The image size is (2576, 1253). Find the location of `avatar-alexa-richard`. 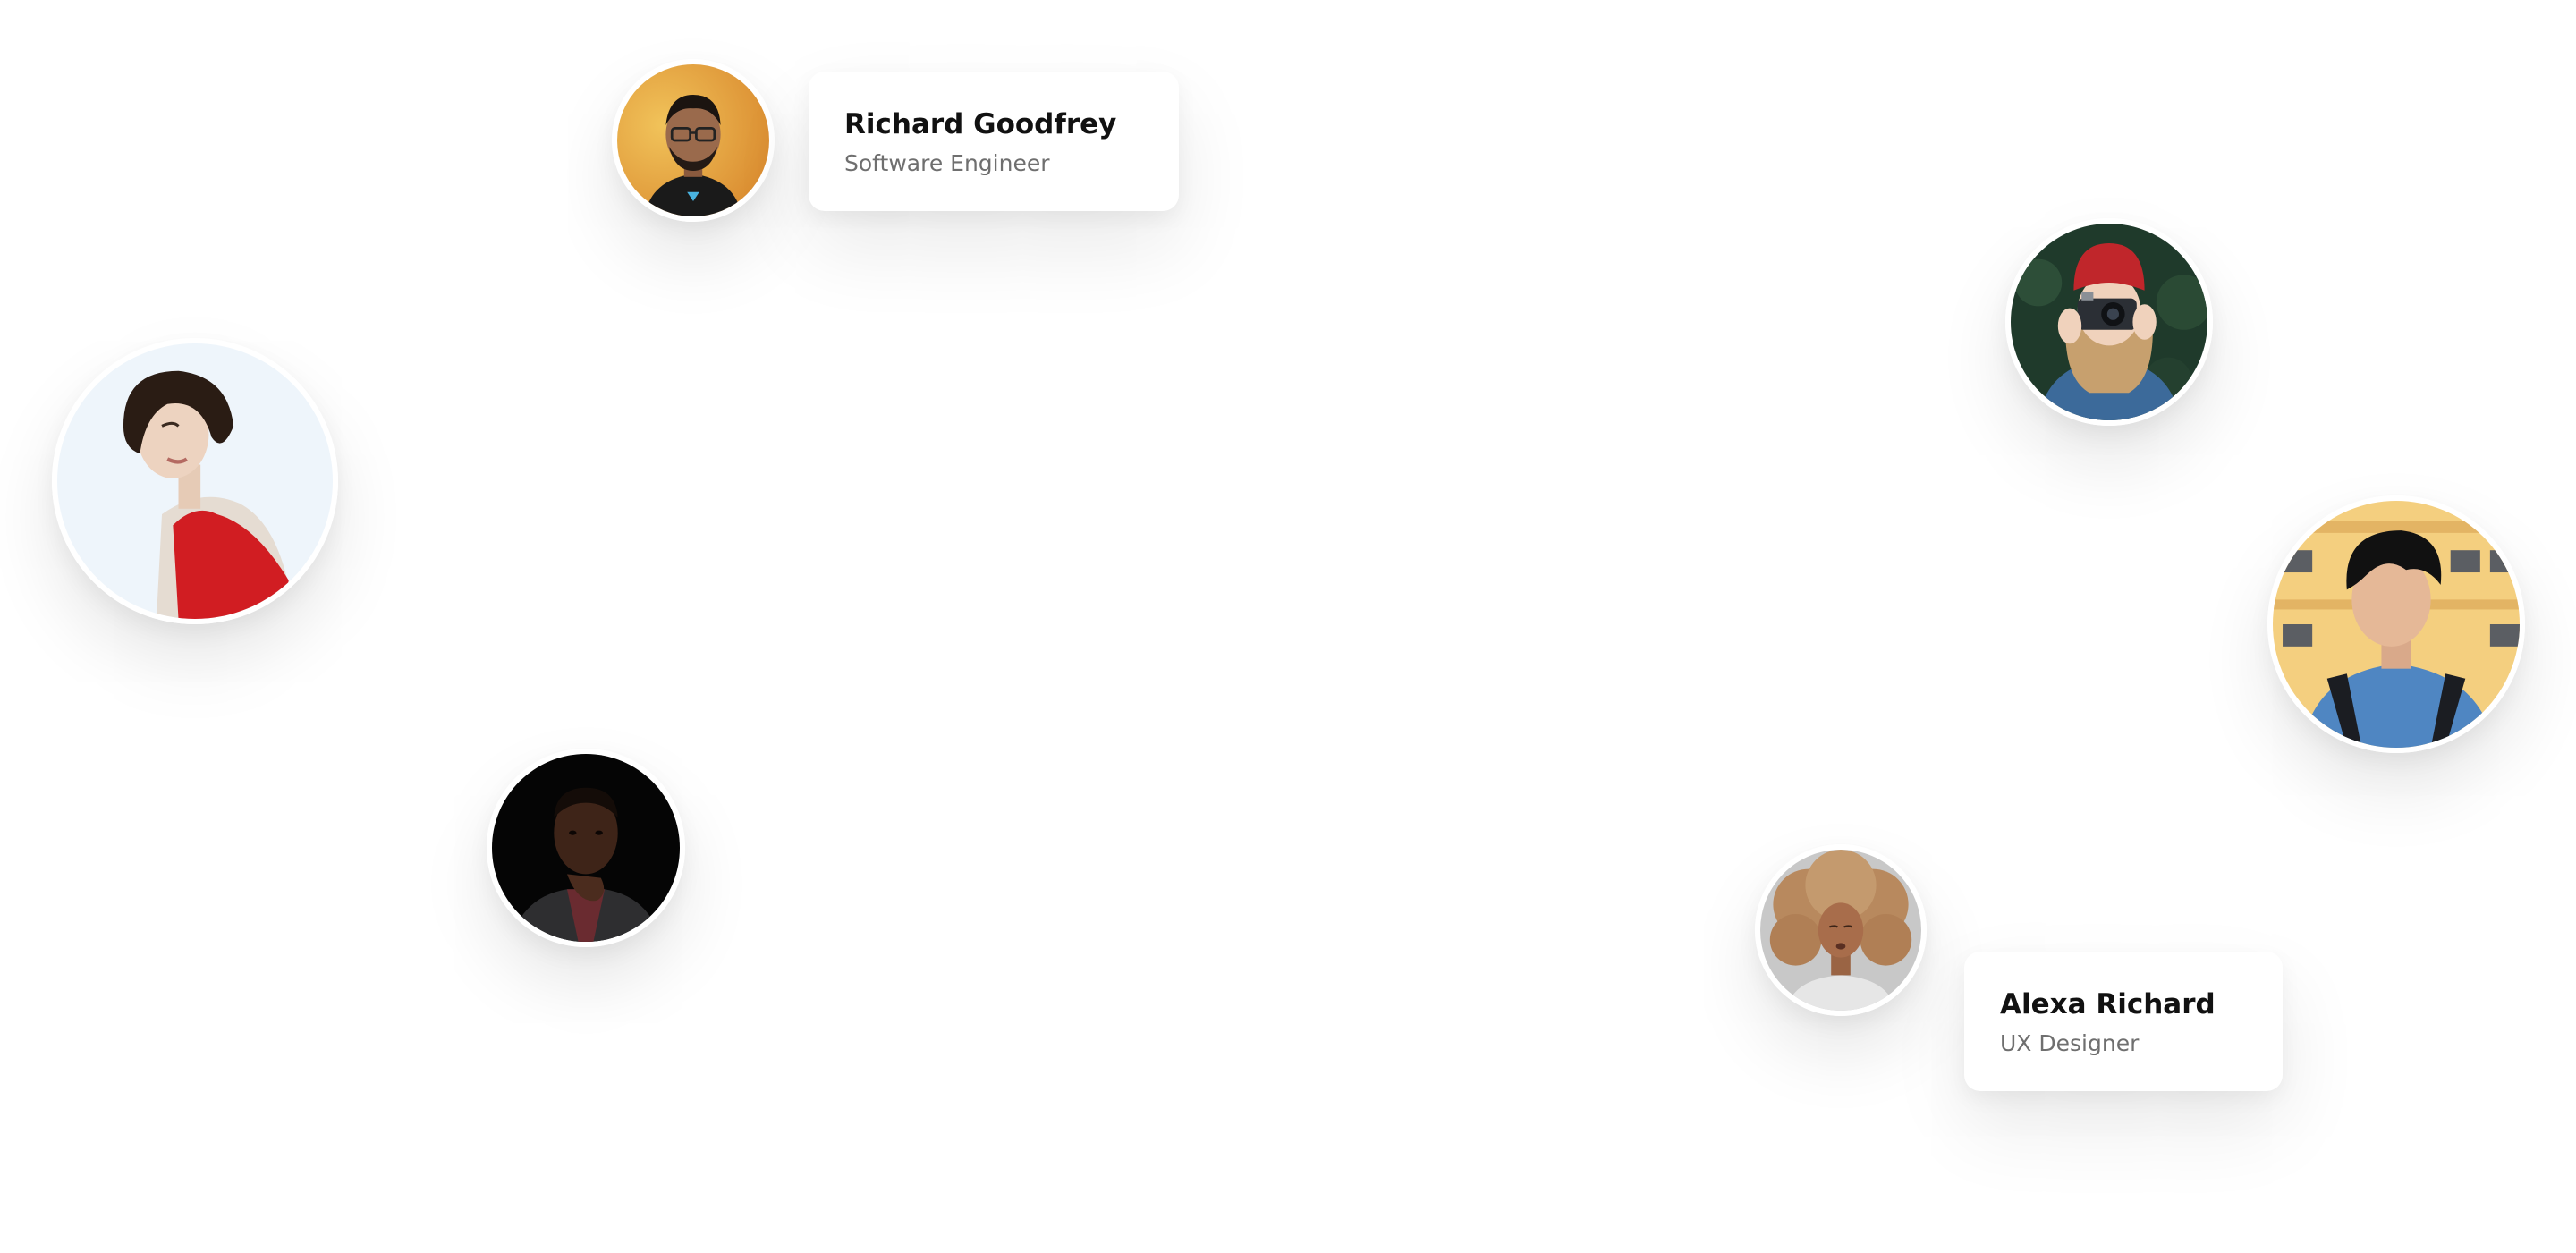

avatar-alexa-richard is located at coordinates (1841, 930).